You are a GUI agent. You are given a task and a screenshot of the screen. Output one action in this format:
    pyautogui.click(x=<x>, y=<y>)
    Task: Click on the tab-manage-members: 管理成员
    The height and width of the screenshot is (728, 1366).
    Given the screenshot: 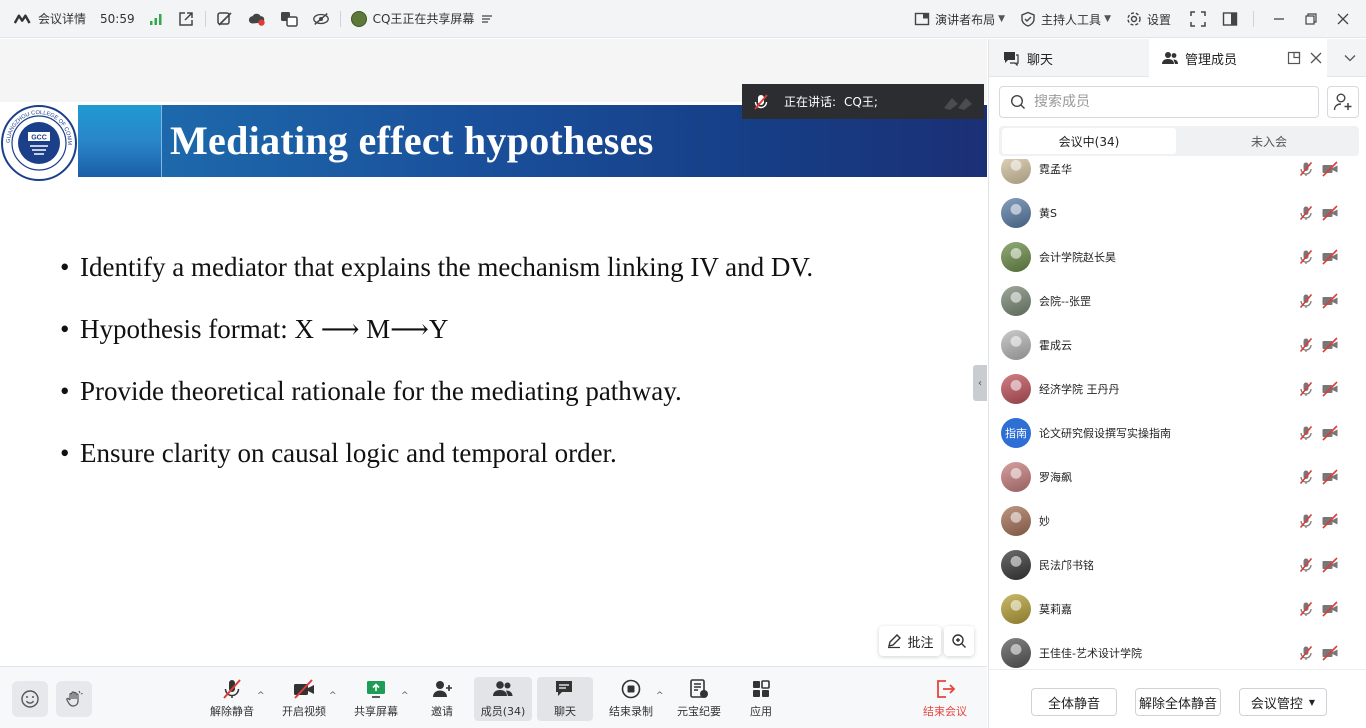 What is the action you would take?
    pyautogui.click(x=1238, y=58)
    